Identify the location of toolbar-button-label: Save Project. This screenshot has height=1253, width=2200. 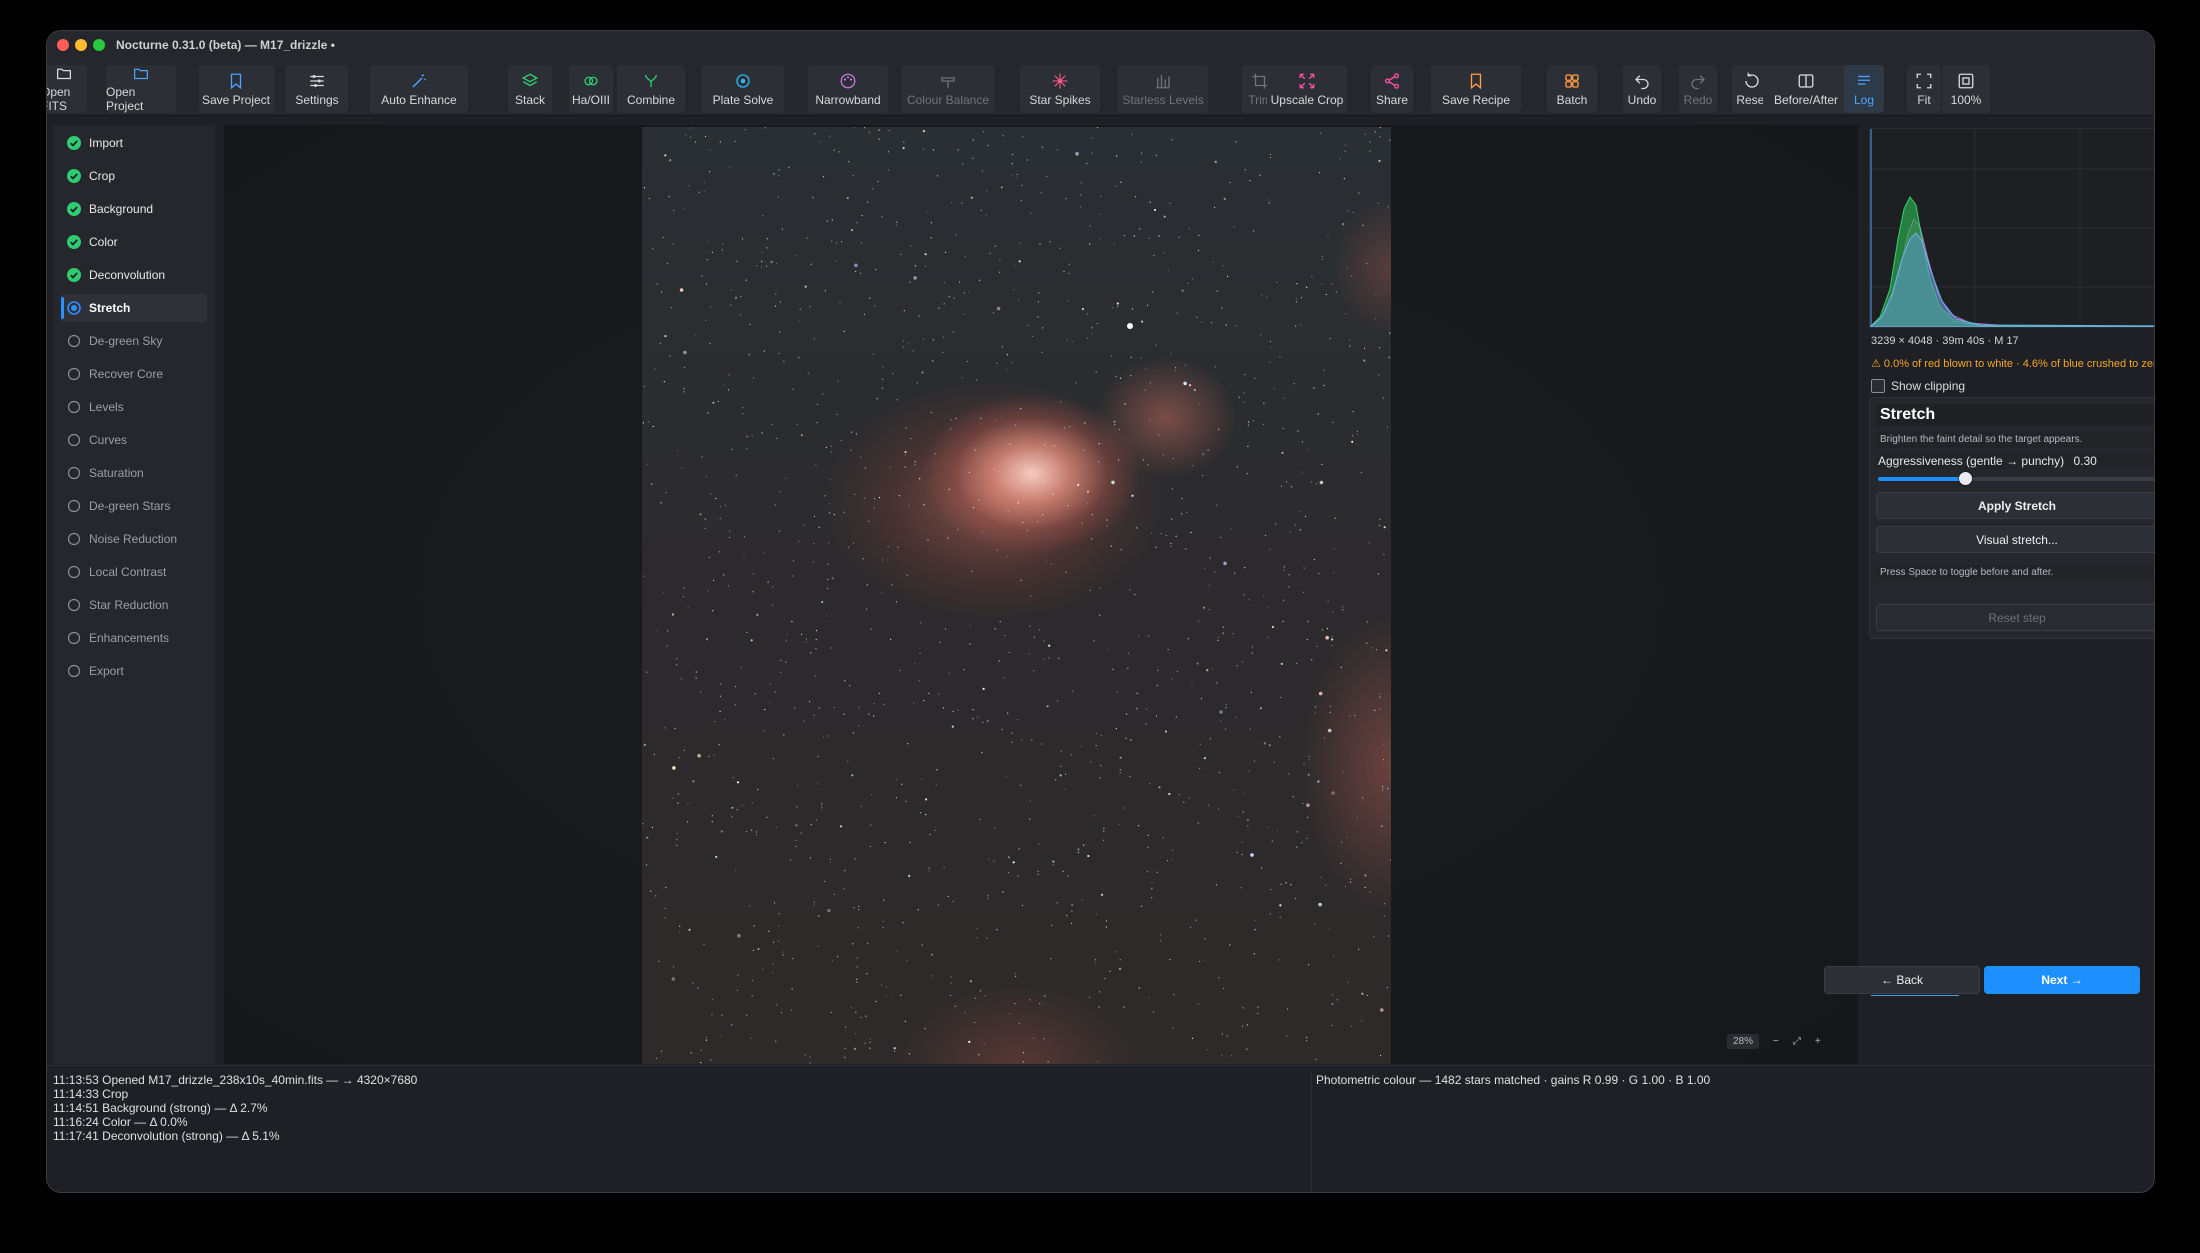
(236, 99).